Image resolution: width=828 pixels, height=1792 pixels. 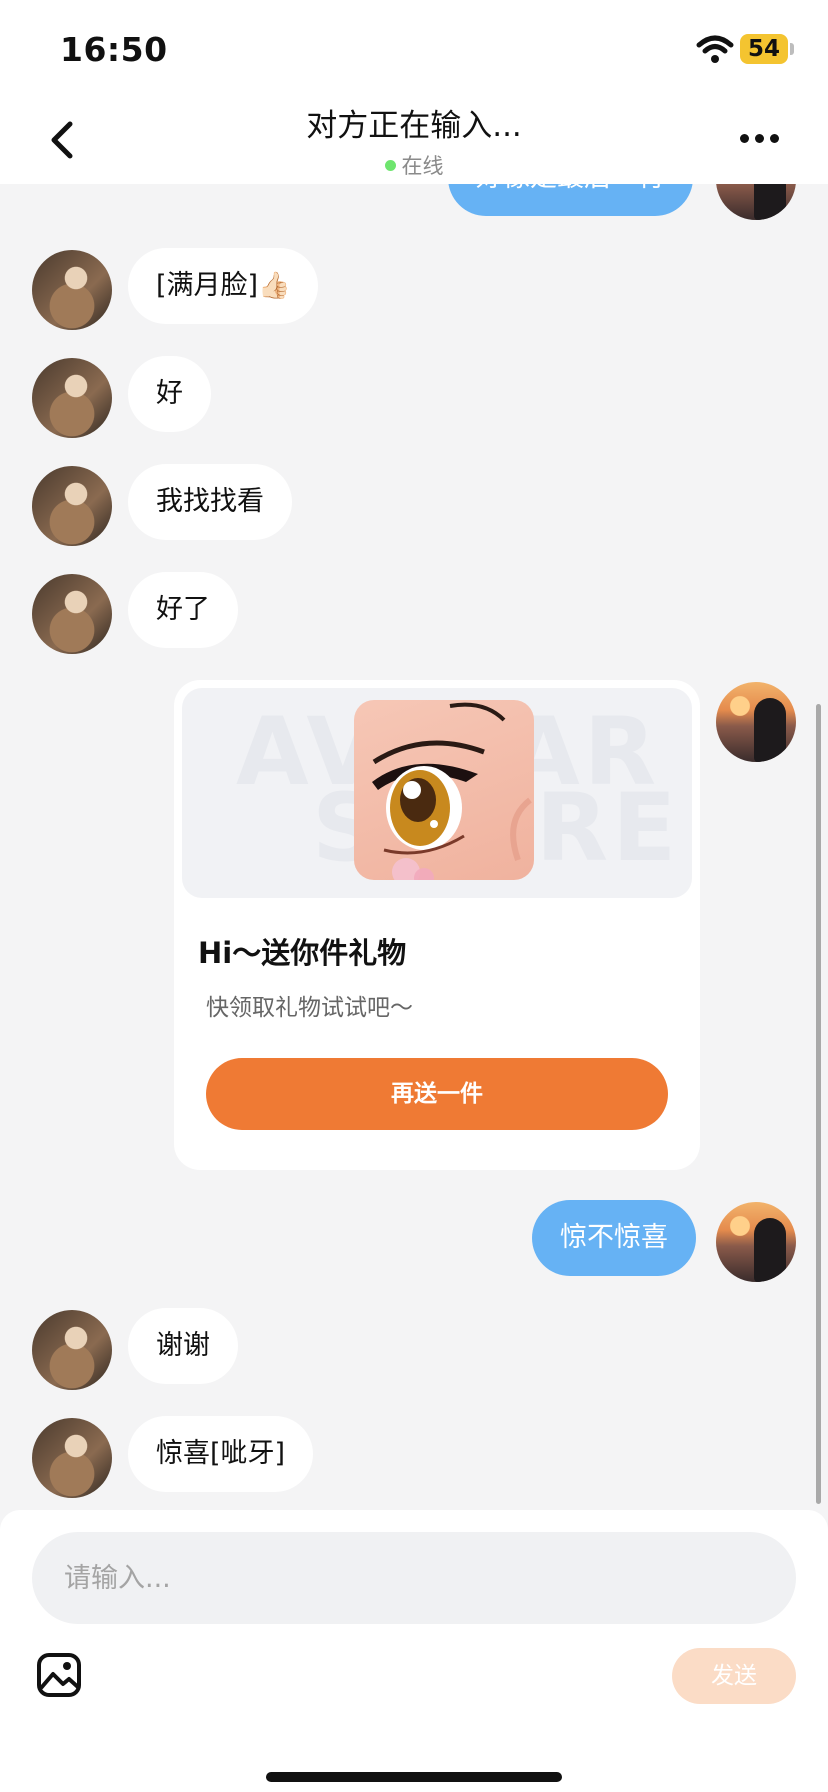 I want to click on message-text: [满月脸], so click(x=207, y=285).